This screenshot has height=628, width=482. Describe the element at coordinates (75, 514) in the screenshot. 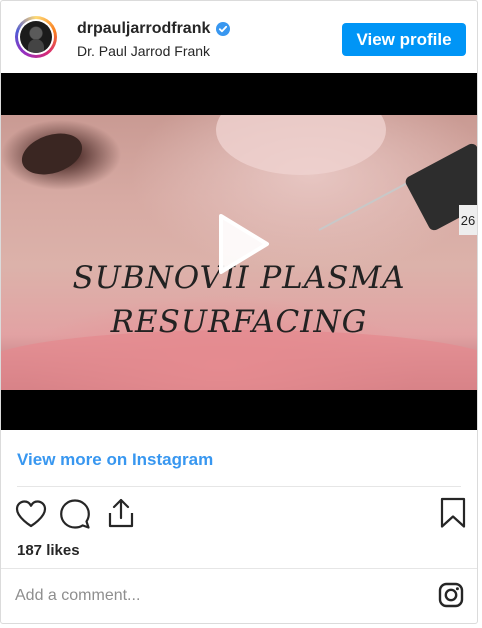

I see `comment-icon` at that location.